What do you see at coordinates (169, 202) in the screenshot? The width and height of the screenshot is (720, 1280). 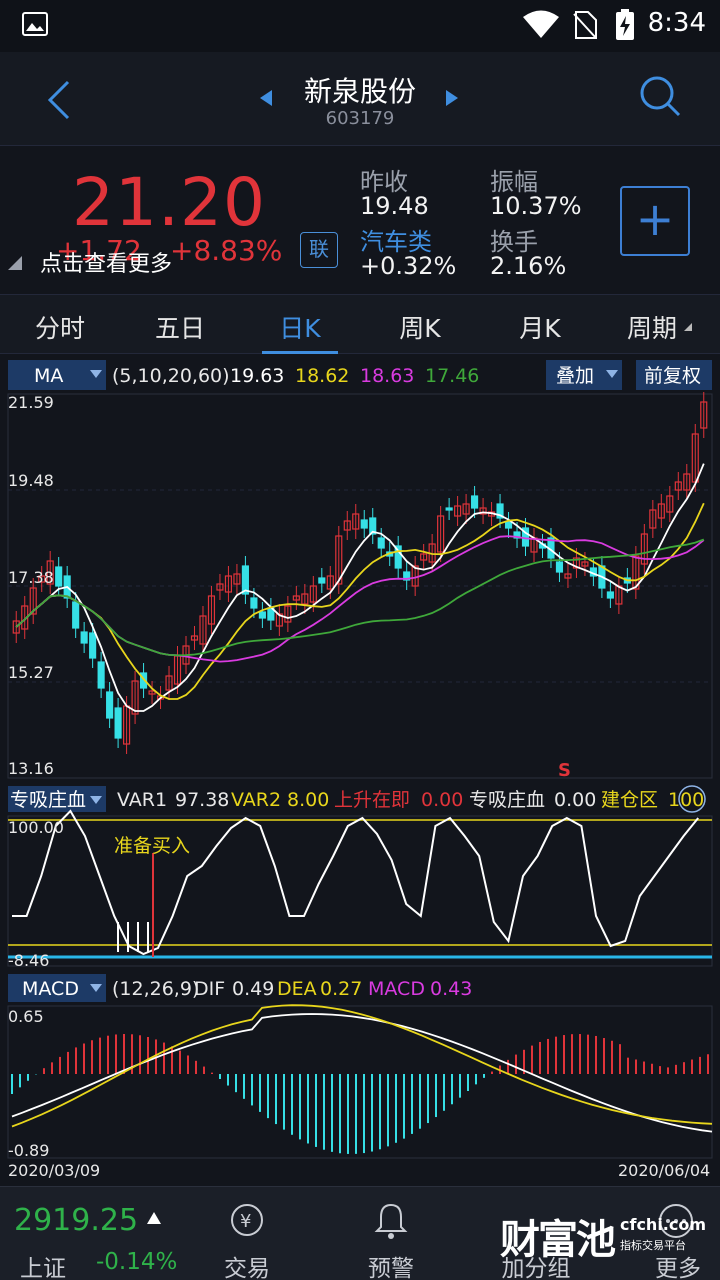 I see `current-price: 21.20` at bounding box center [169, 202].